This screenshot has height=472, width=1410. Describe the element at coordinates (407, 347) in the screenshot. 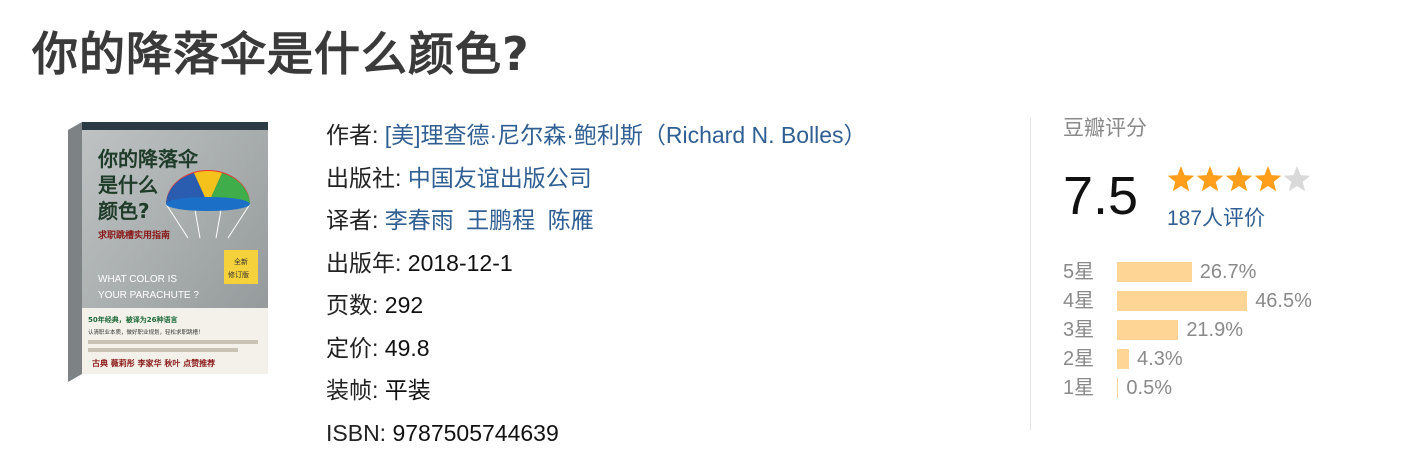

I see `price-value: 49.8` at that location.